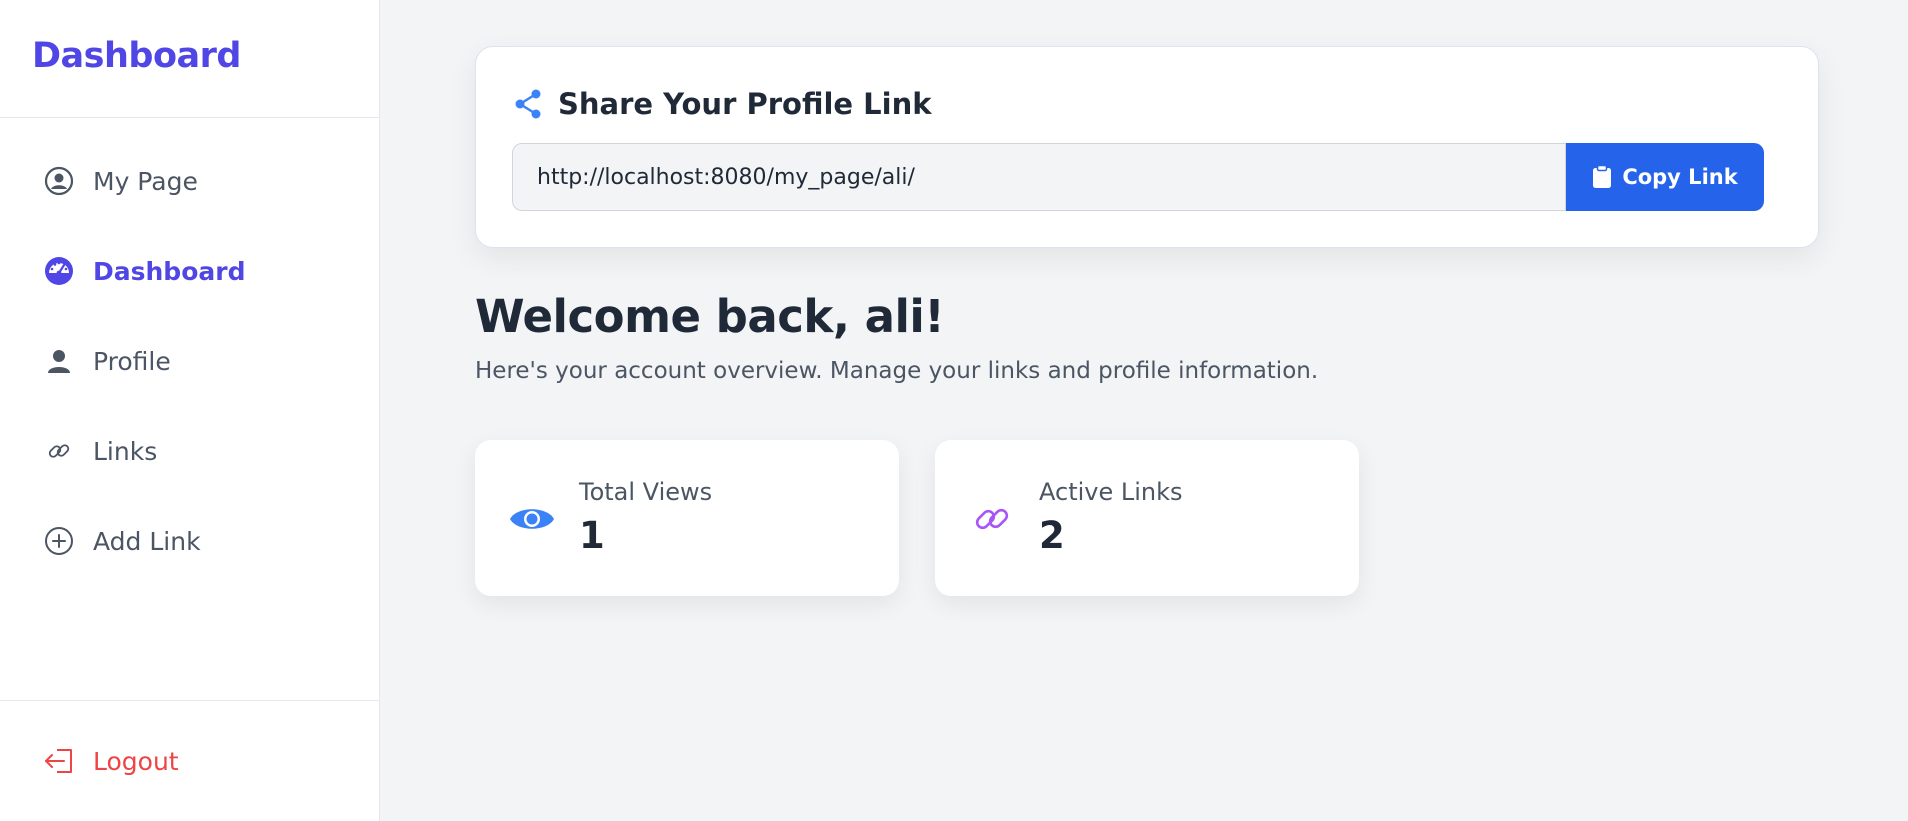 The image size is (1908, 821). I want to click on sidebar-item-label: Dashboard, so click(169, 271).